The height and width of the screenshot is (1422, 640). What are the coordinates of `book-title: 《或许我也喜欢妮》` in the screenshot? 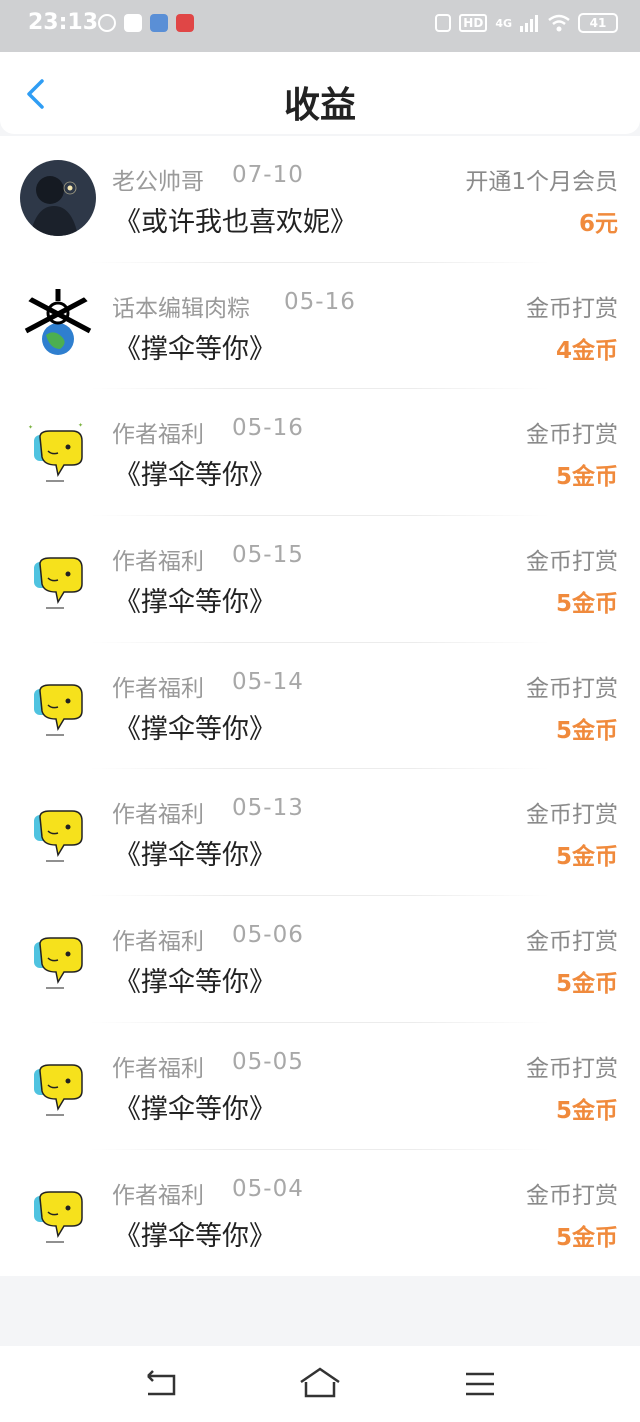 It's located at (235, 222).